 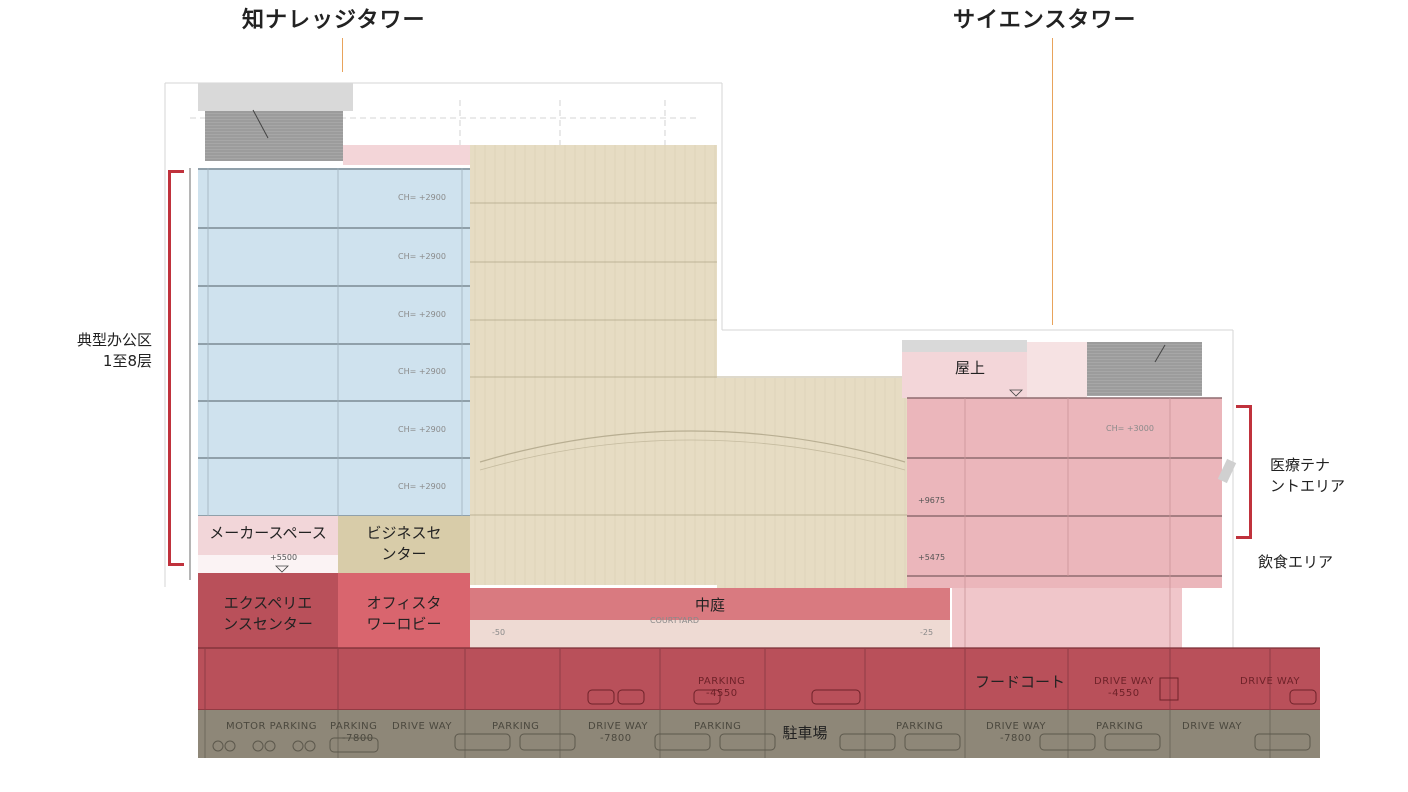 I want to click on ceiling-height-annotation-5: CH= +2900, so click(x=422, y=429).